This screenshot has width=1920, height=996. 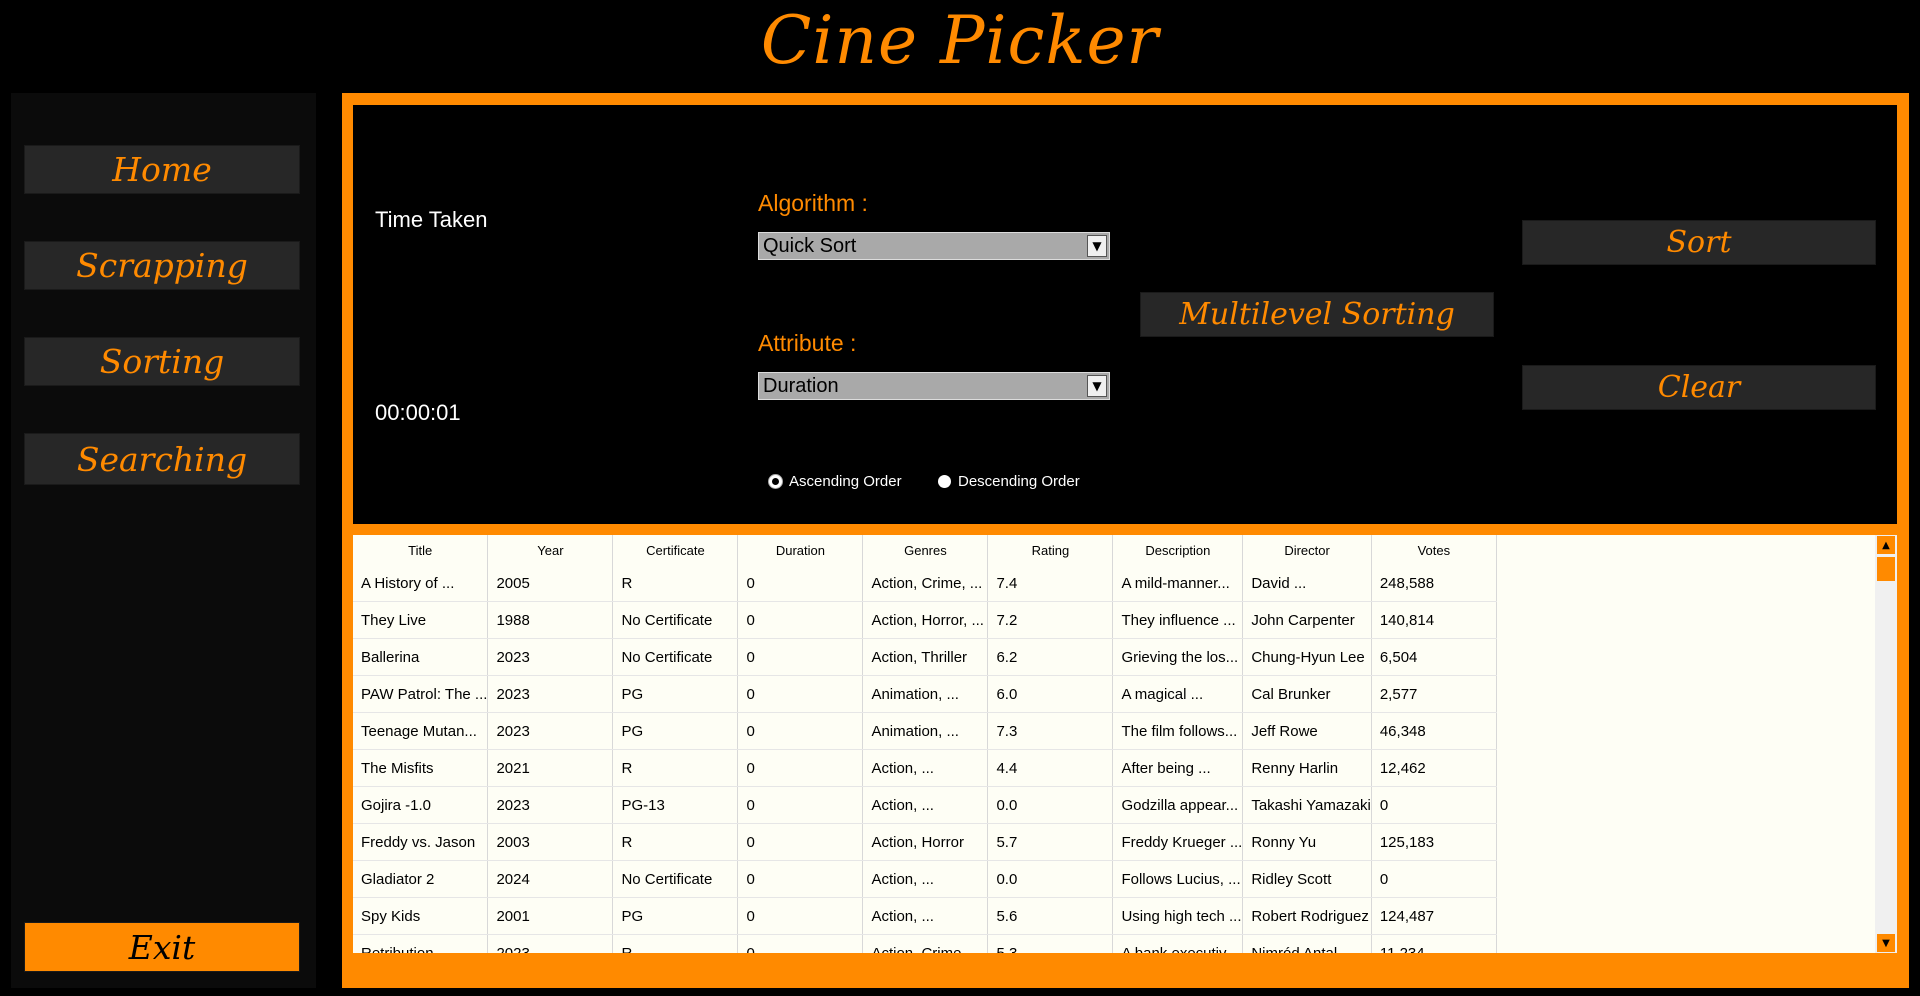 What do you see at coordinates (421, 657) in the screenshot?
I see `table-cell: Ballerina` at bounding box center [421, 657].